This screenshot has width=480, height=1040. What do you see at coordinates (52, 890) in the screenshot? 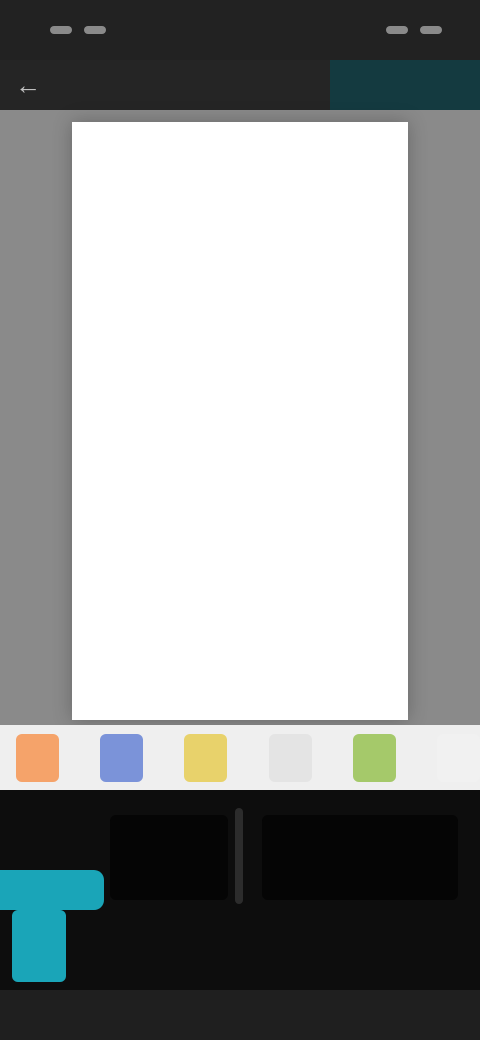
I see `active-tool-button` at bounding box center [52, 890].